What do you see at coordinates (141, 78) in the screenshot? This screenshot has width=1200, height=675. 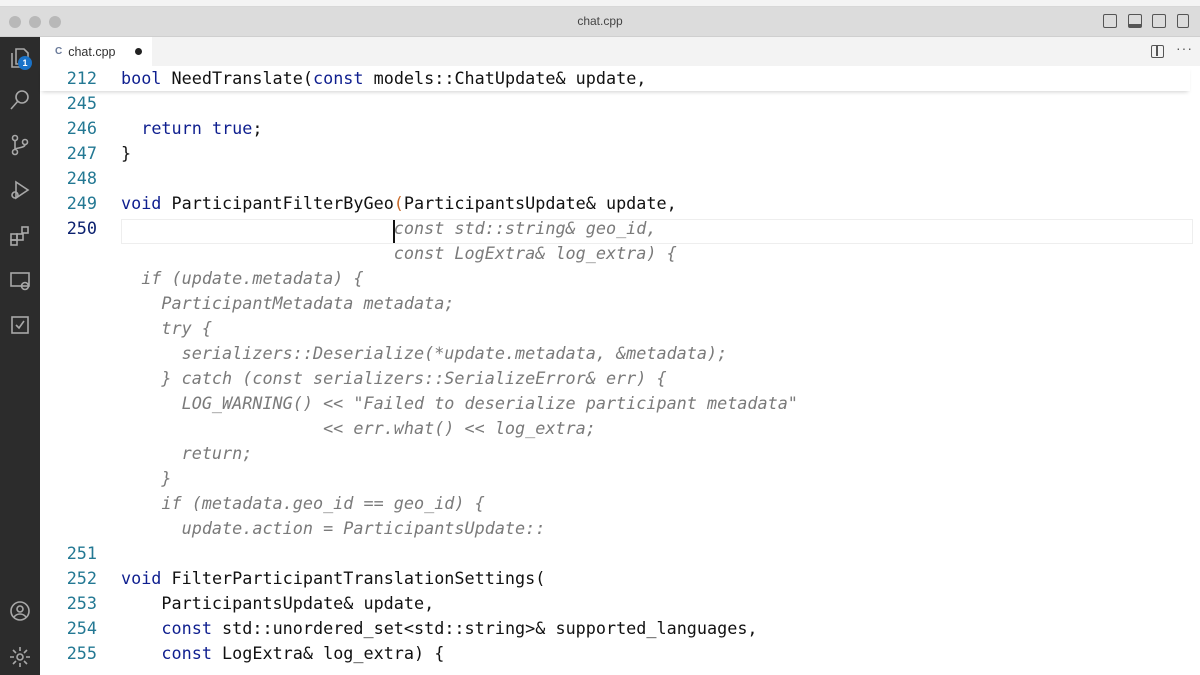 I see `keyword-token: bool` at bounding box center [141, 78].